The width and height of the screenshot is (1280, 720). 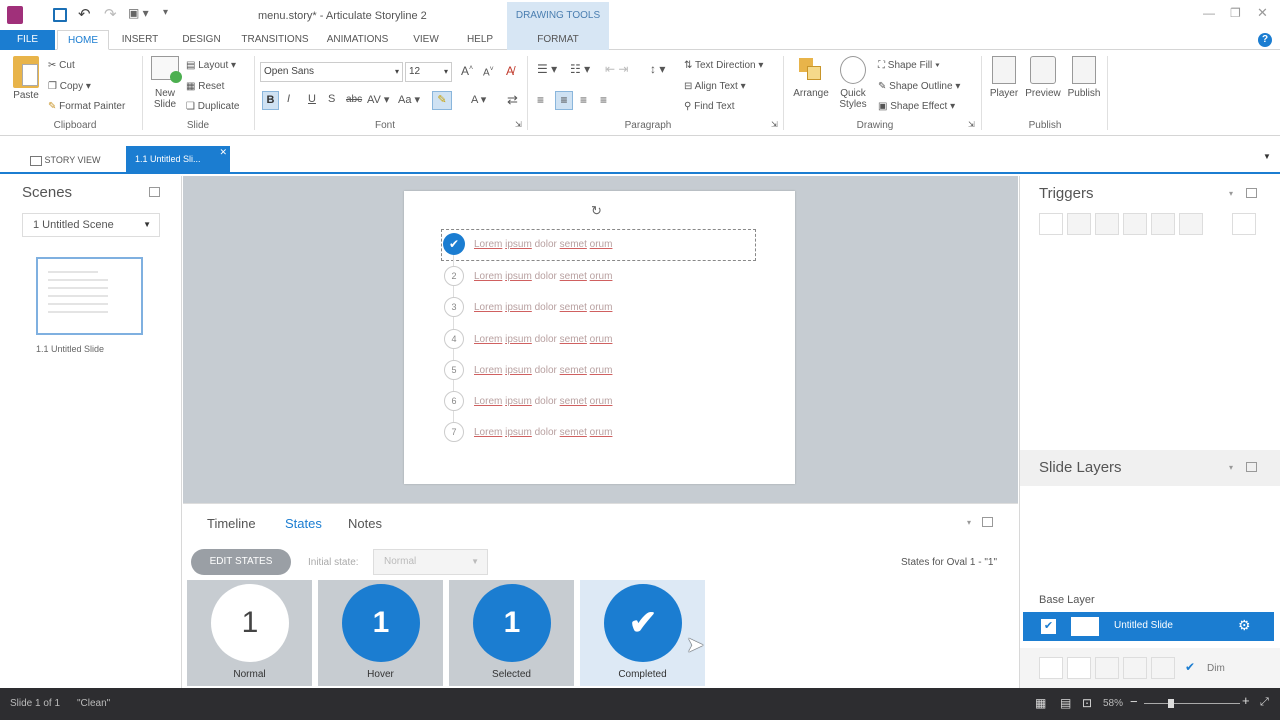 I want to click on layout-button: ▤ Layout ▾, so click(x=211, y=65).